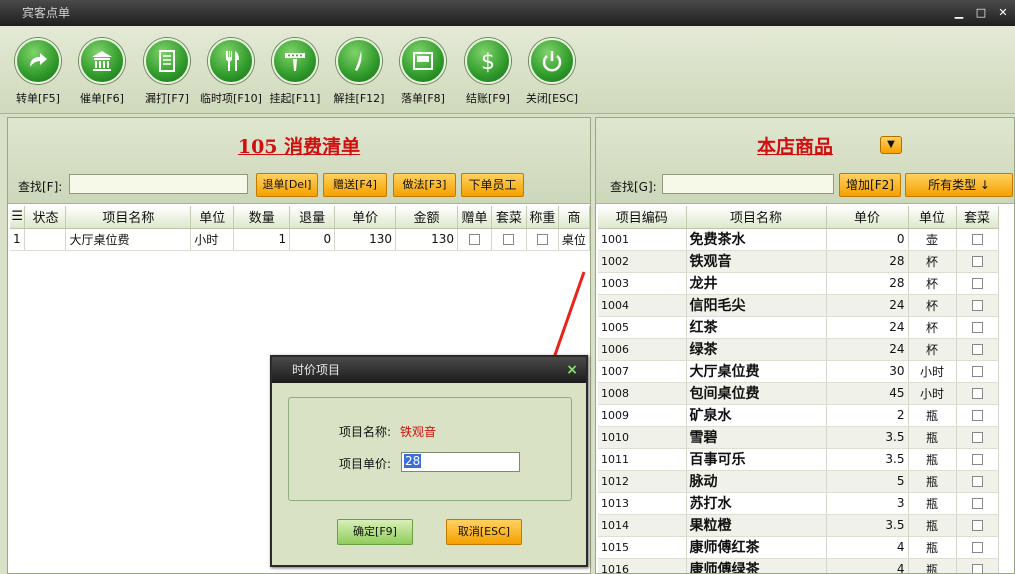 This screenshot has width=1015, height=574. Describe the element at coordinates (959, 185) in the screenshot. I see `type-filter-dropdown: 所有类型 ↓` at that location.